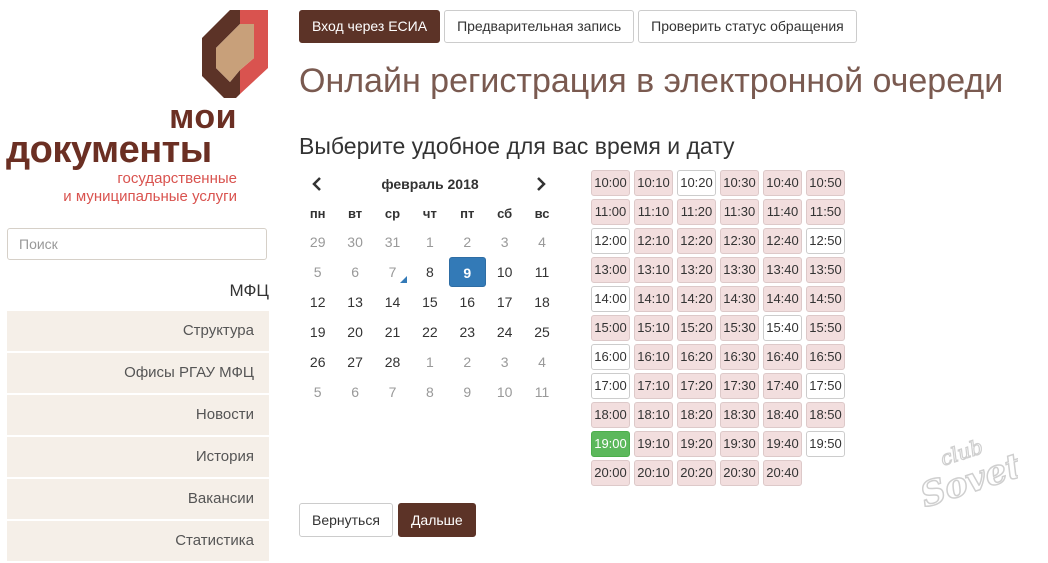 This screenshot has height=563, width=1048. I want to click on calendar-day: 31, so click(392, 242).